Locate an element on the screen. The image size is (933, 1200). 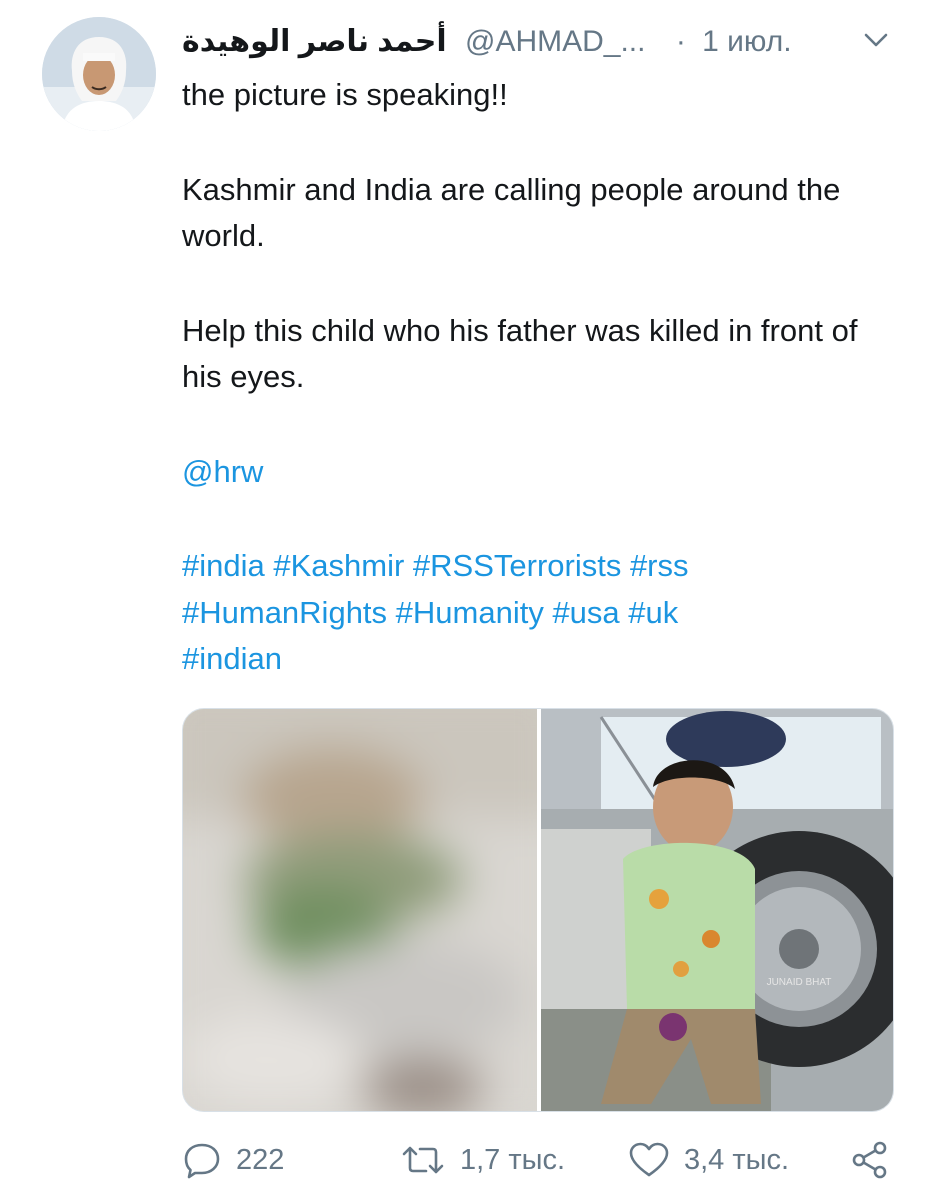
like-button: 3,4 тыс. is located at coordinates (708, 1160).